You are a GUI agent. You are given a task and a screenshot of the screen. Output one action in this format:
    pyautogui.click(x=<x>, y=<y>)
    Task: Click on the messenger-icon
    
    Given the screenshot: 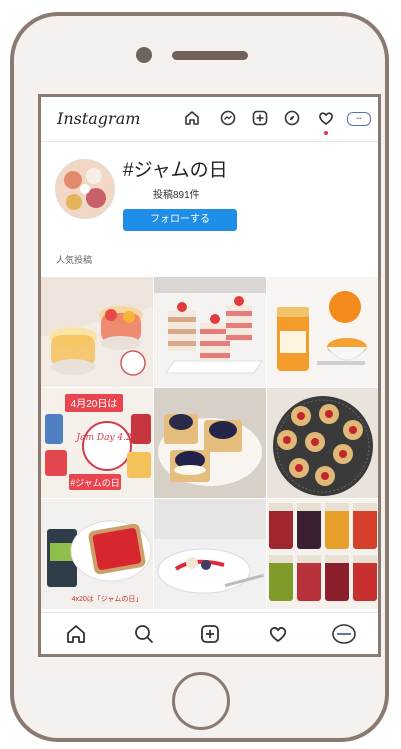 What is the action you would take?
    pyautogui.click(x=228, y=118)
    